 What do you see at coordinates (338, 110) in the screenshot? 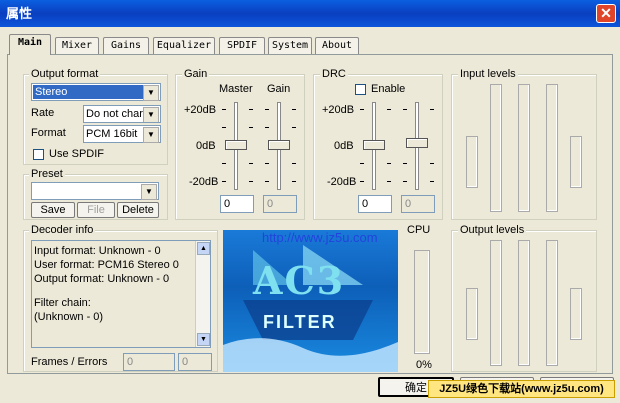
I see `drc-plus20-label: +20dB` at bounding box center [338, 110].